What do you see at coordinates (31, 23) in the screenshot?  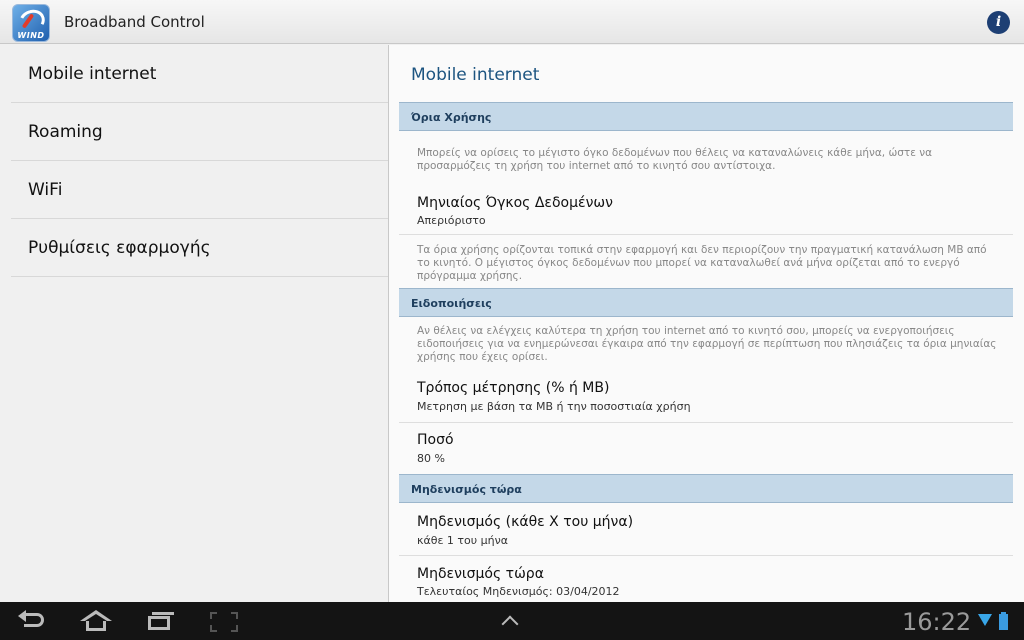 I see `wind-app-icon: WIND` at bounding box center [31, 23].